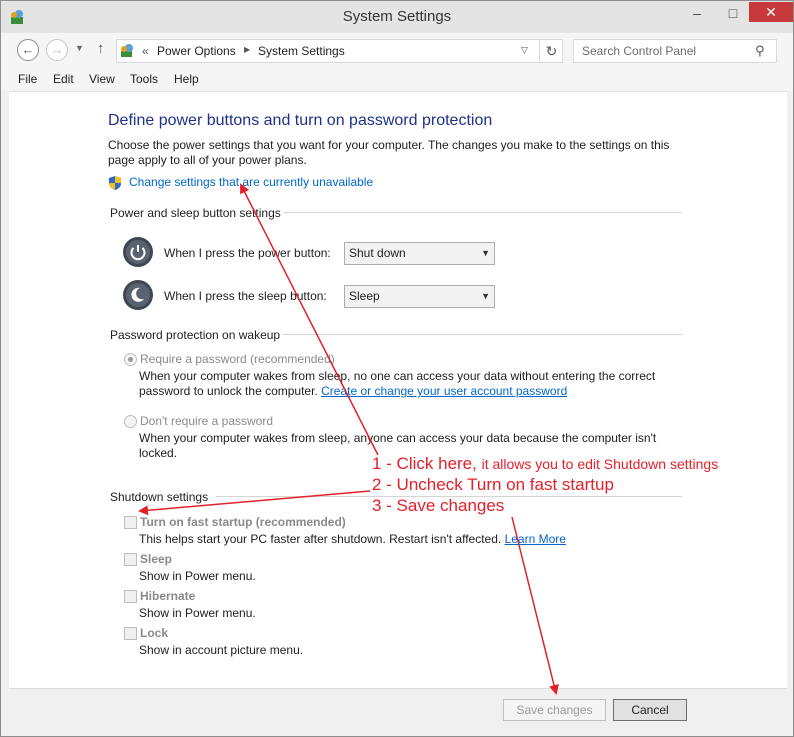 This screenshot has height=737, width=794. What do you see at coordinates (733, 13) in the screenshot?
I see `maximize-button: □` at bounding box center [733, 13].